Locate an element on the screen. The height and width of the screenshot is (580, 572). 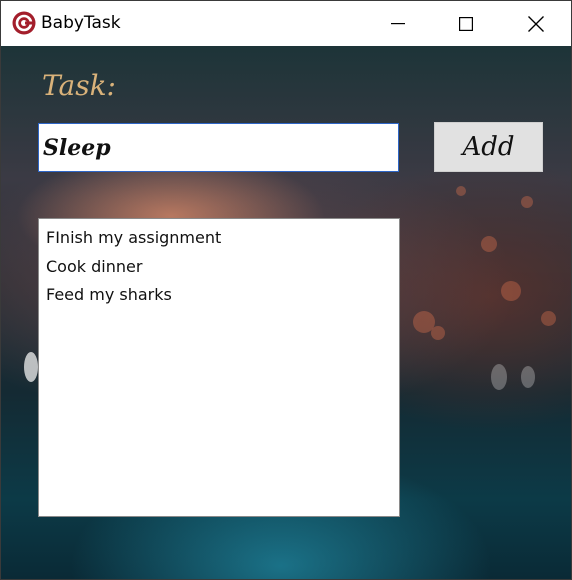
list-item: Cook dinner is located at coordinates (219, 268).